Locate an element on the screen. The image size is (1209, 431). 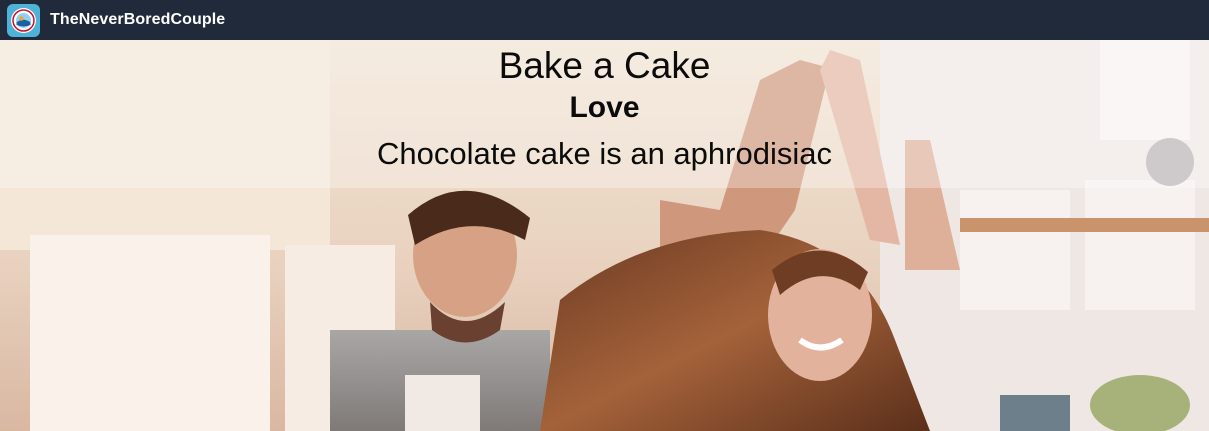
hero-category: Love is located at coordinates (604, 107).